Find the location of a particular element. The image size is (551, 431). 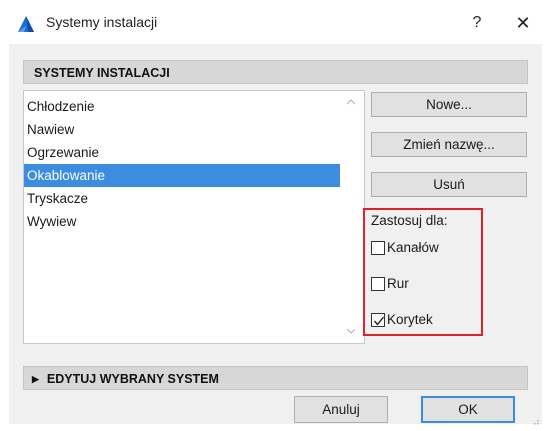

checkbox-label: Kanałów is located at coordinates (413, 247).